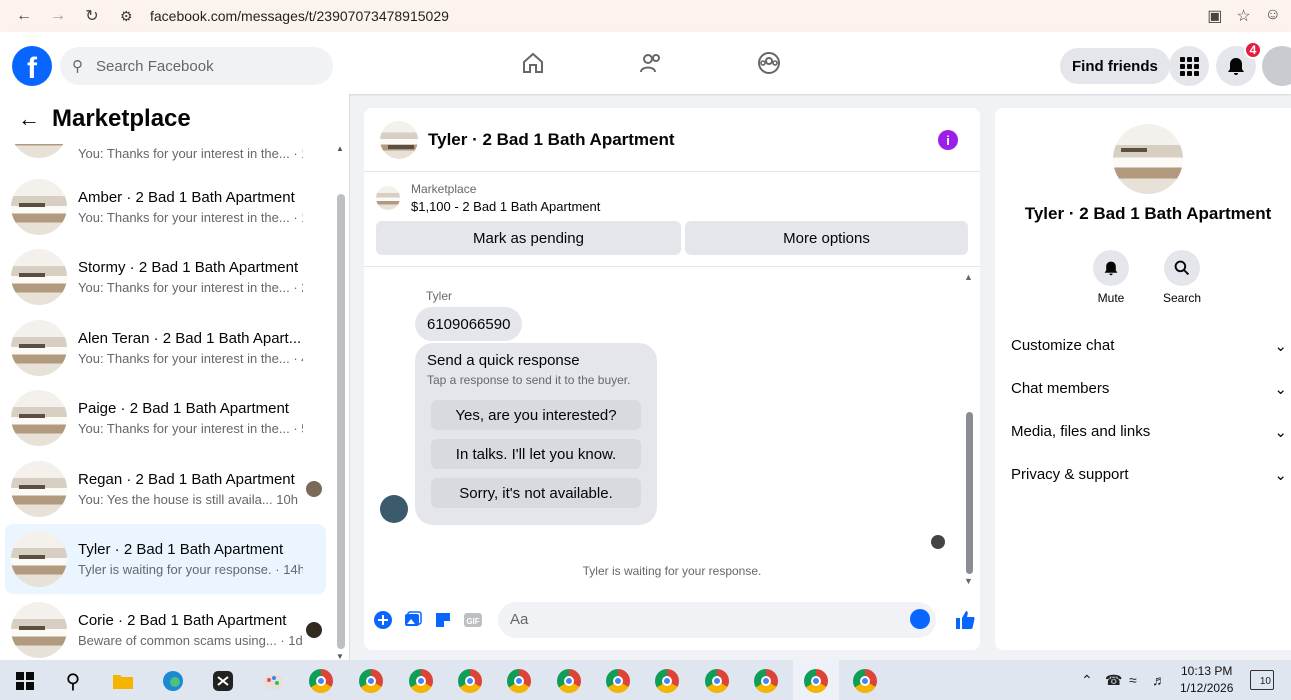  Describe the element at coordinates (1087, 680) in the screenshot. I see `tray-chevron-up-icon: ⌃` at that location.